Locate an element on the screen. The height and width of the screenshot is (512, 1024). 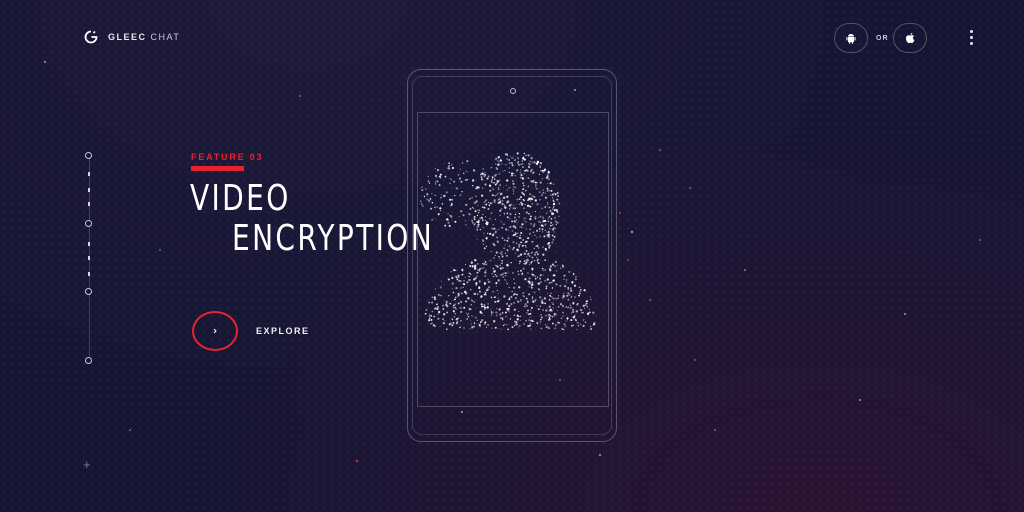
plus-icon: + is located at coordinates (87, 464).